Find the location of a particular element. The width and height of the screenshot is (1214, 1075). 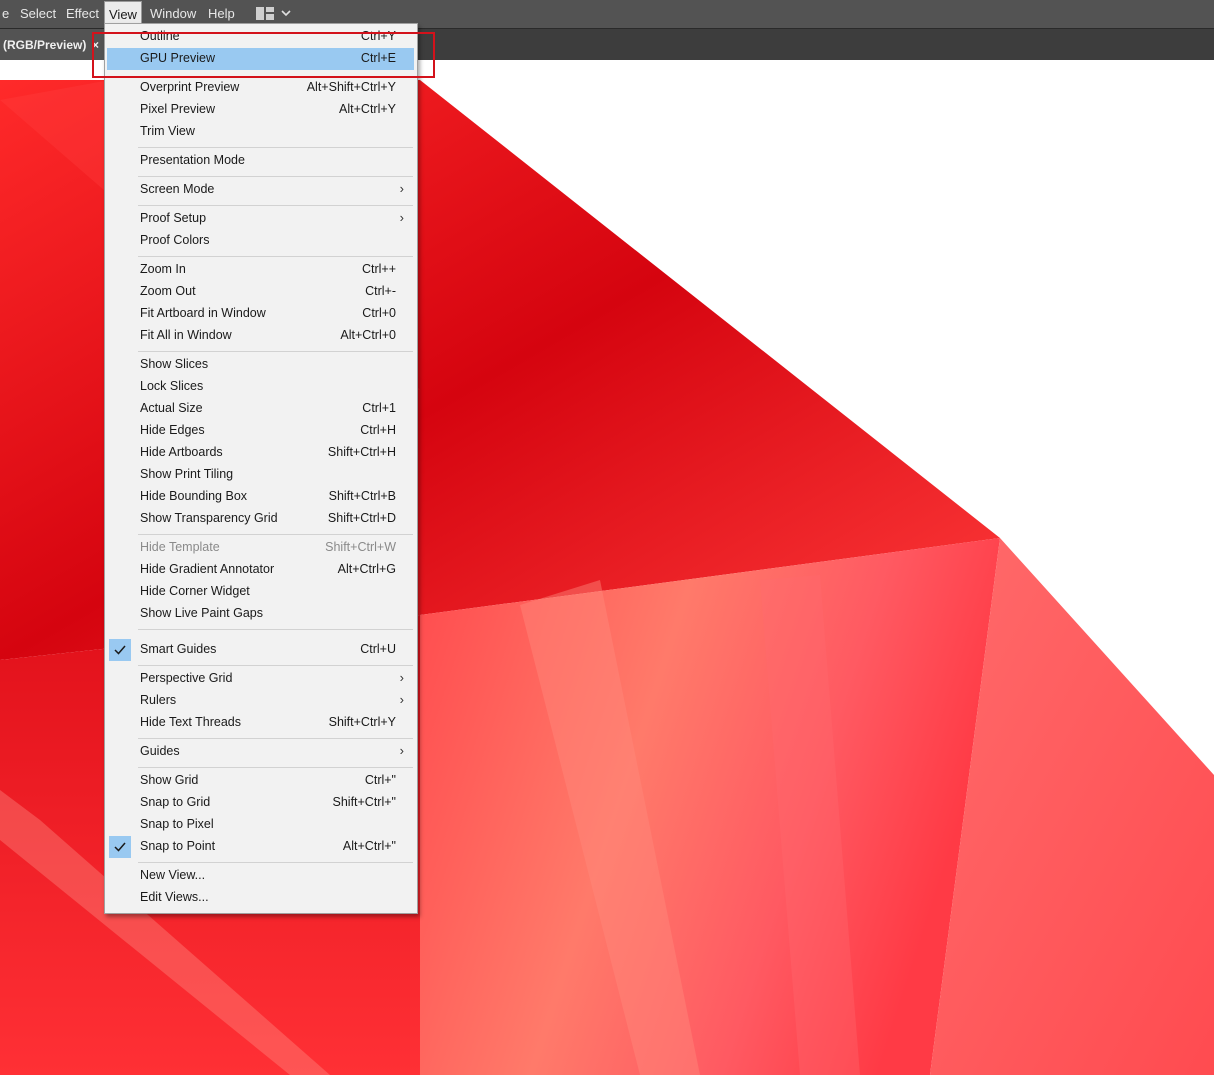

menu-item-zoom-out: Zoom Out Ctrl+- is located at coordinates (260, 292).